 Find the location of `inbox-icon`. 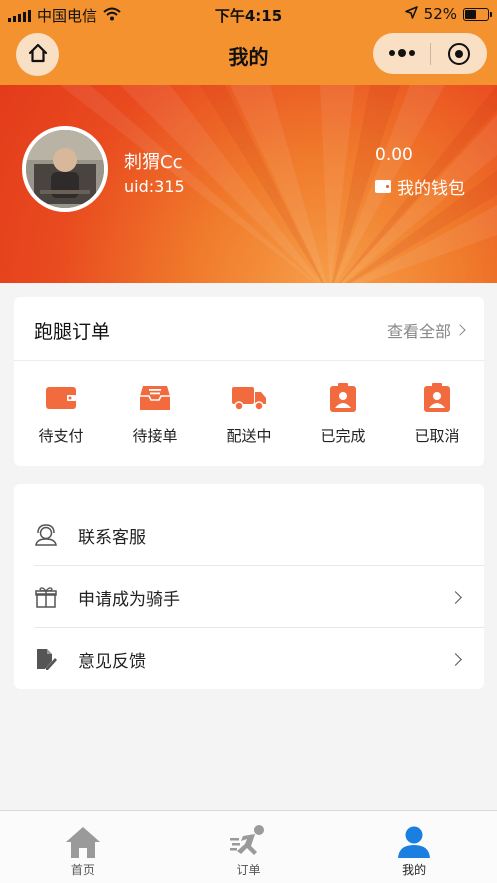

inbox-icon is located at coordinates (155, 398).